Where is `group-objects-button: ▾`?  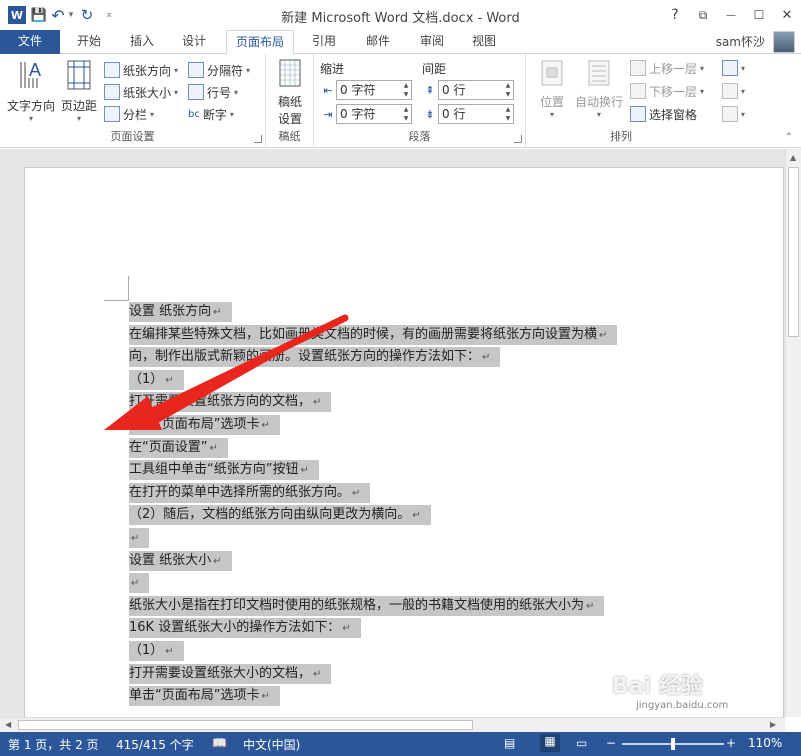
group-objects-button: ▾ is located at coordinates (733, 91).